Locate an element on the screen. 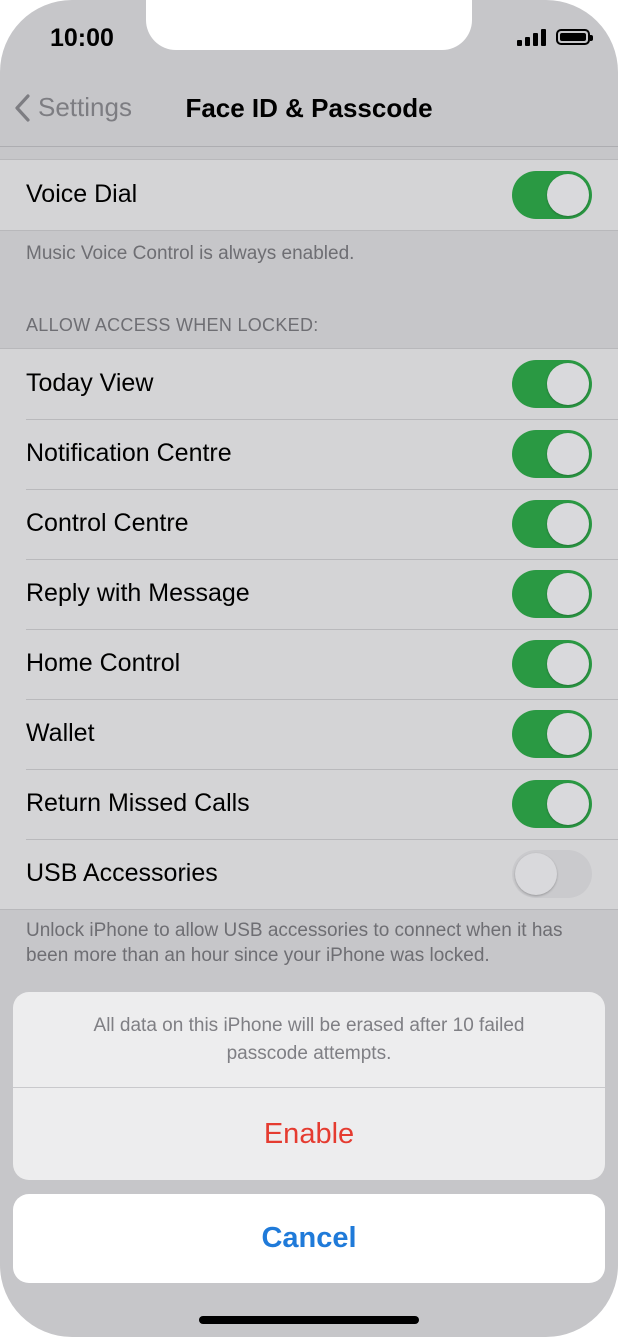 The width and height of the screenshot is (618, 1337). row-label: USB Accessories is located at coordinates (122, 873).